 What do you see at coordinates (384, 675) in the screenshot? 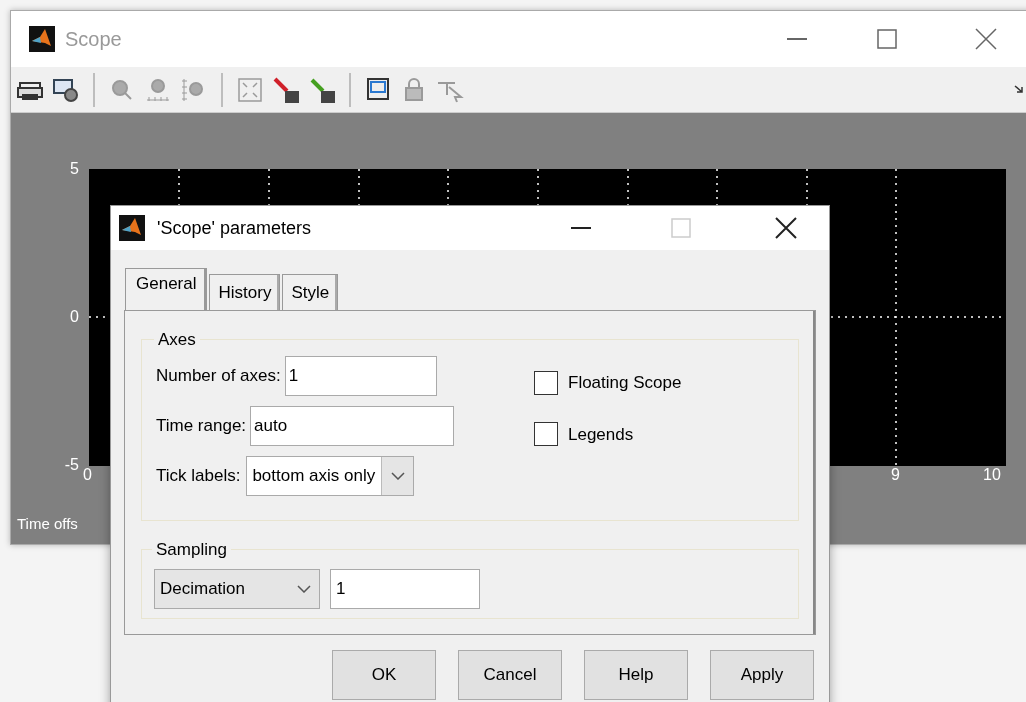
I see `dialog-button: OK` at bounding box center [384, 675].